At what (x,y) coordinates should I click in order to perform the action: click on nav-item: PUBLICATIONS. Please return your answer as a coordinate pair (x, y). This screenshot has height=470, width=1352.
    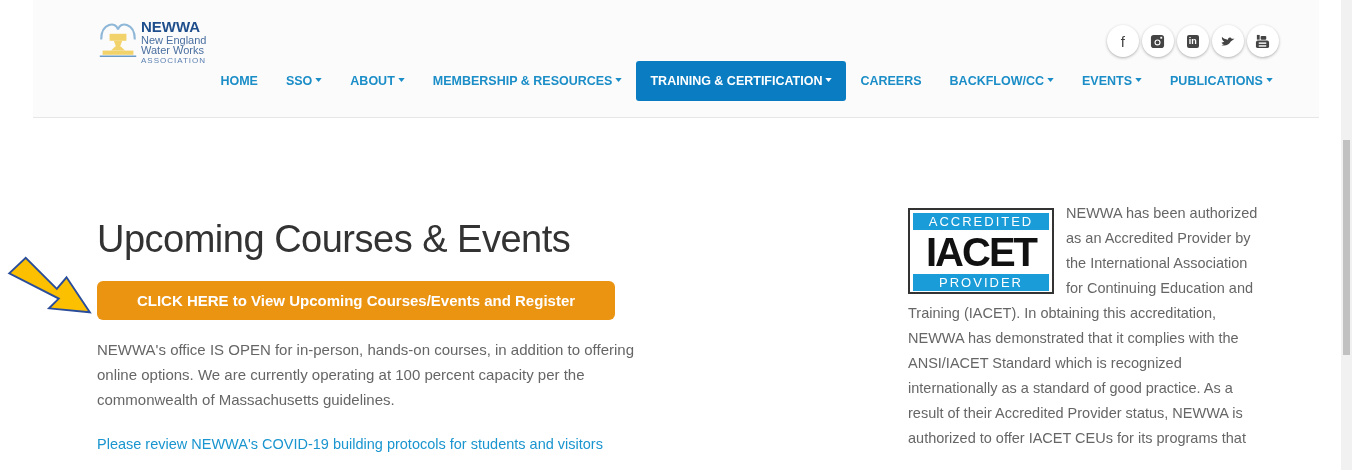
    Looking at the image, I should click on (1221, 81).